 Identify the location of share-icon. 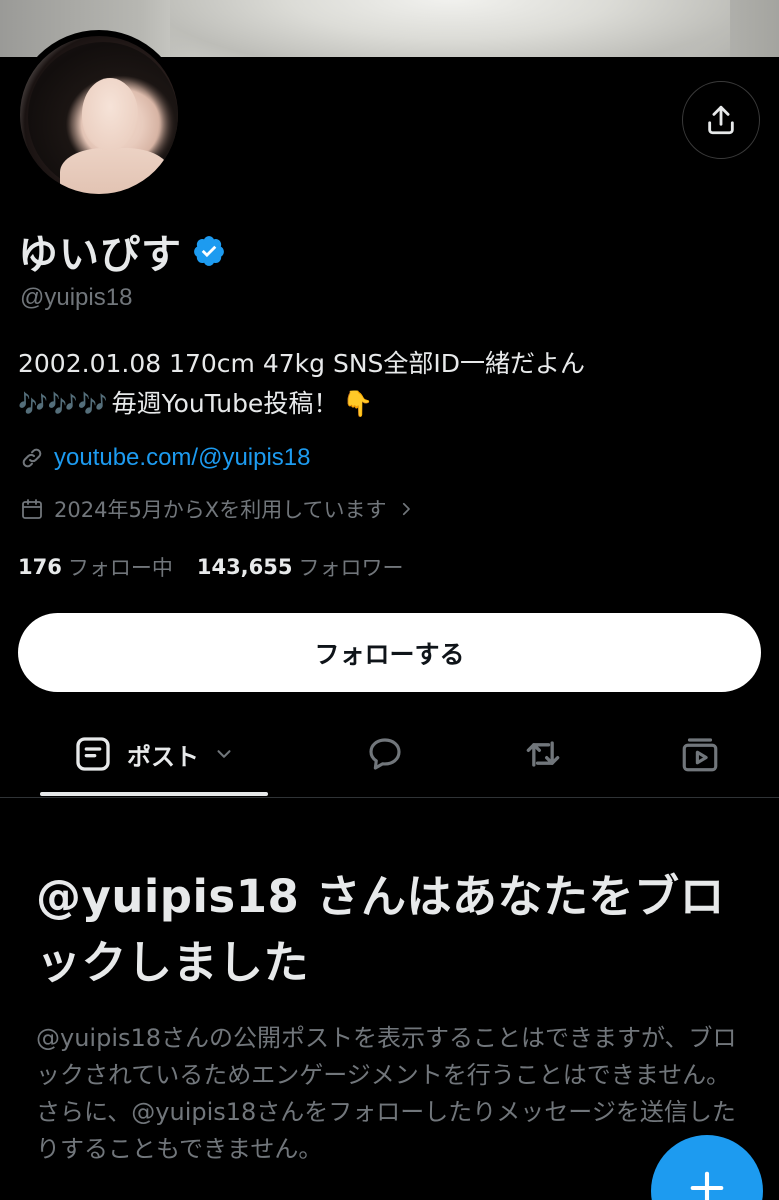
(721, 120).